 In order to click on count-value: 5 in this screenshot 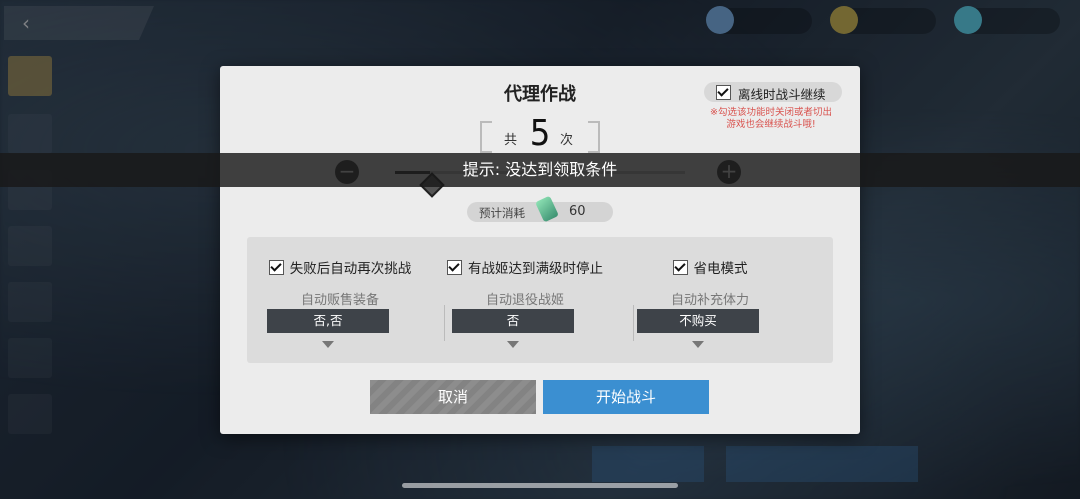, I will do `click(540, 133)`.